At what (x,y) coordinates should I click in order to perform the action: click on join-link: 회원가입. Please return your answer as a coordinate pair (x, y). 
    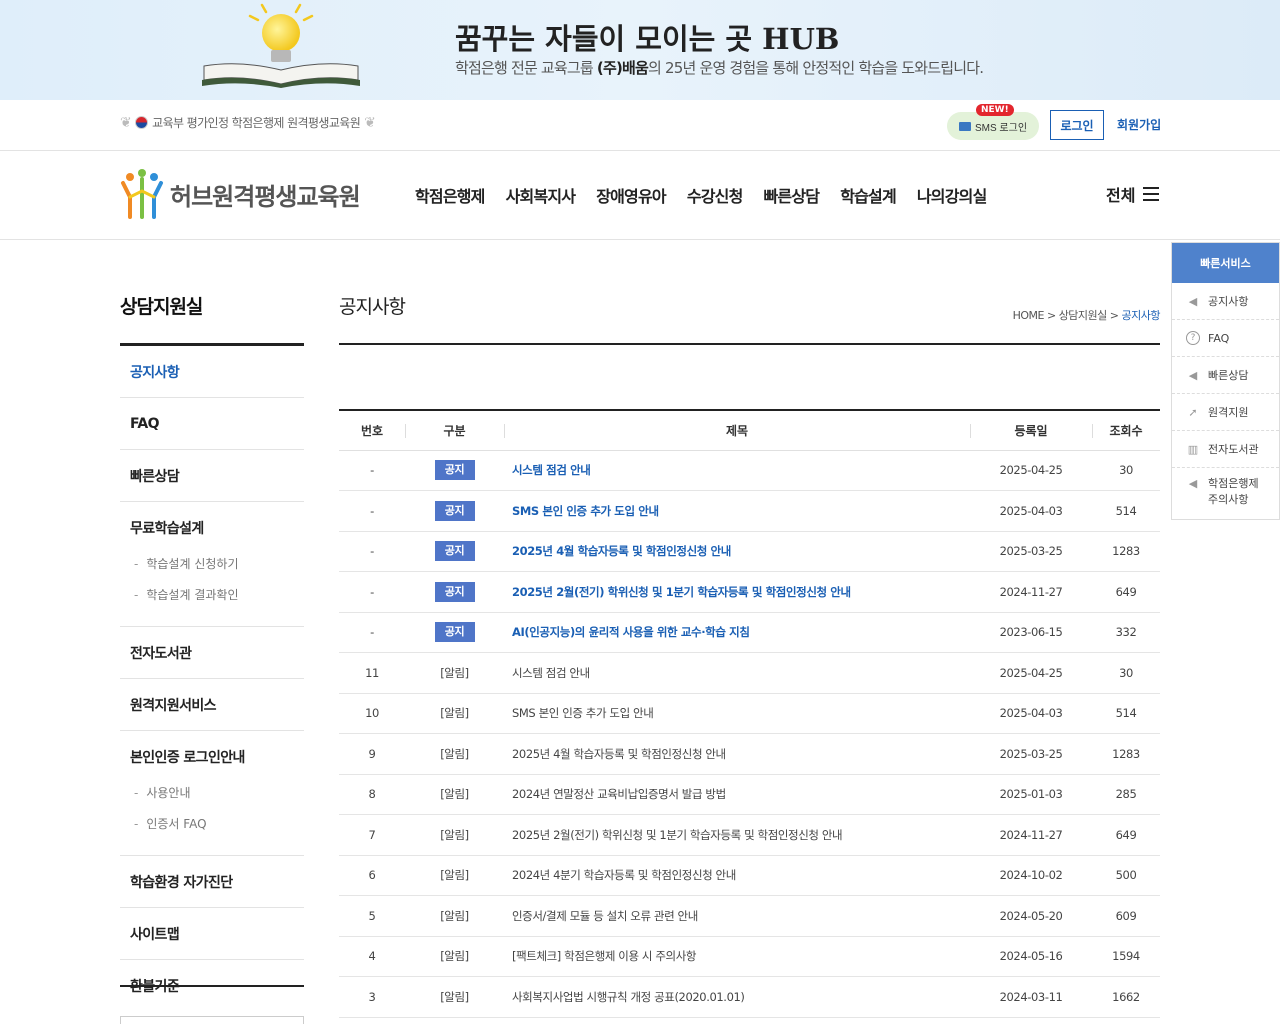
    Looking at the image, I should click on (1139, 124).